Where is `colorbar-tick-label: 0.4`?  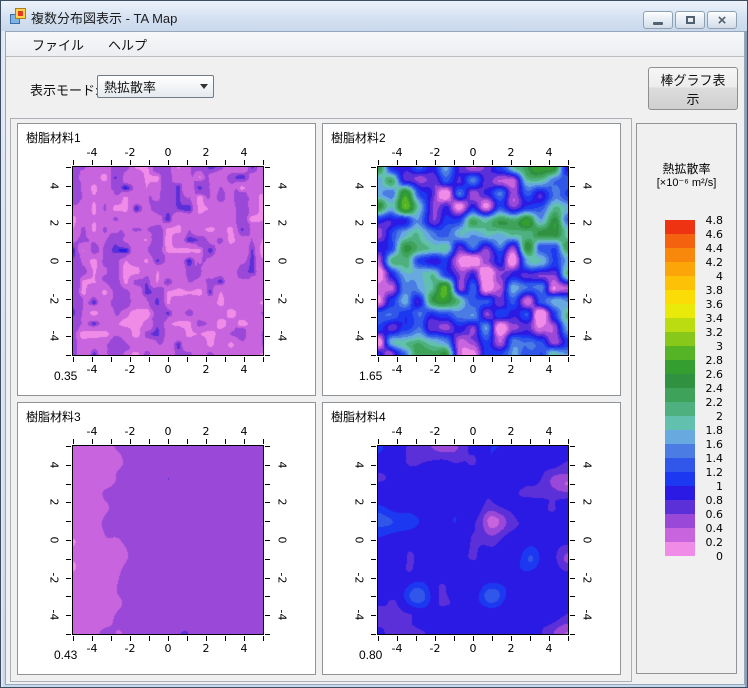 colorbar-tick-label: 0.4 is located at coordinates (714, 528).